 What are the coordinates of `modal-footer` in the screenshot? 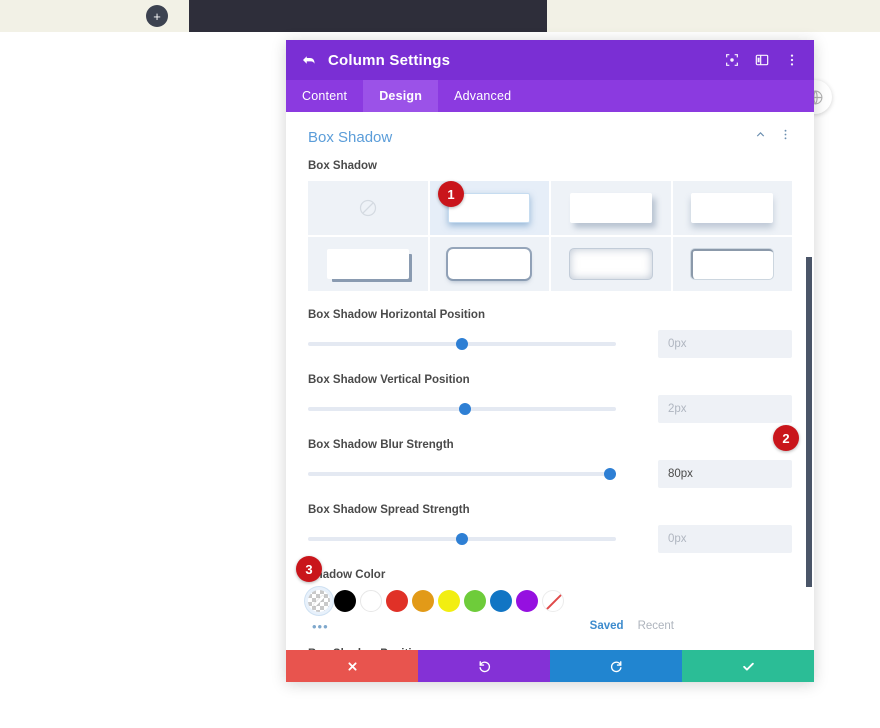 It's located at (550, 666).